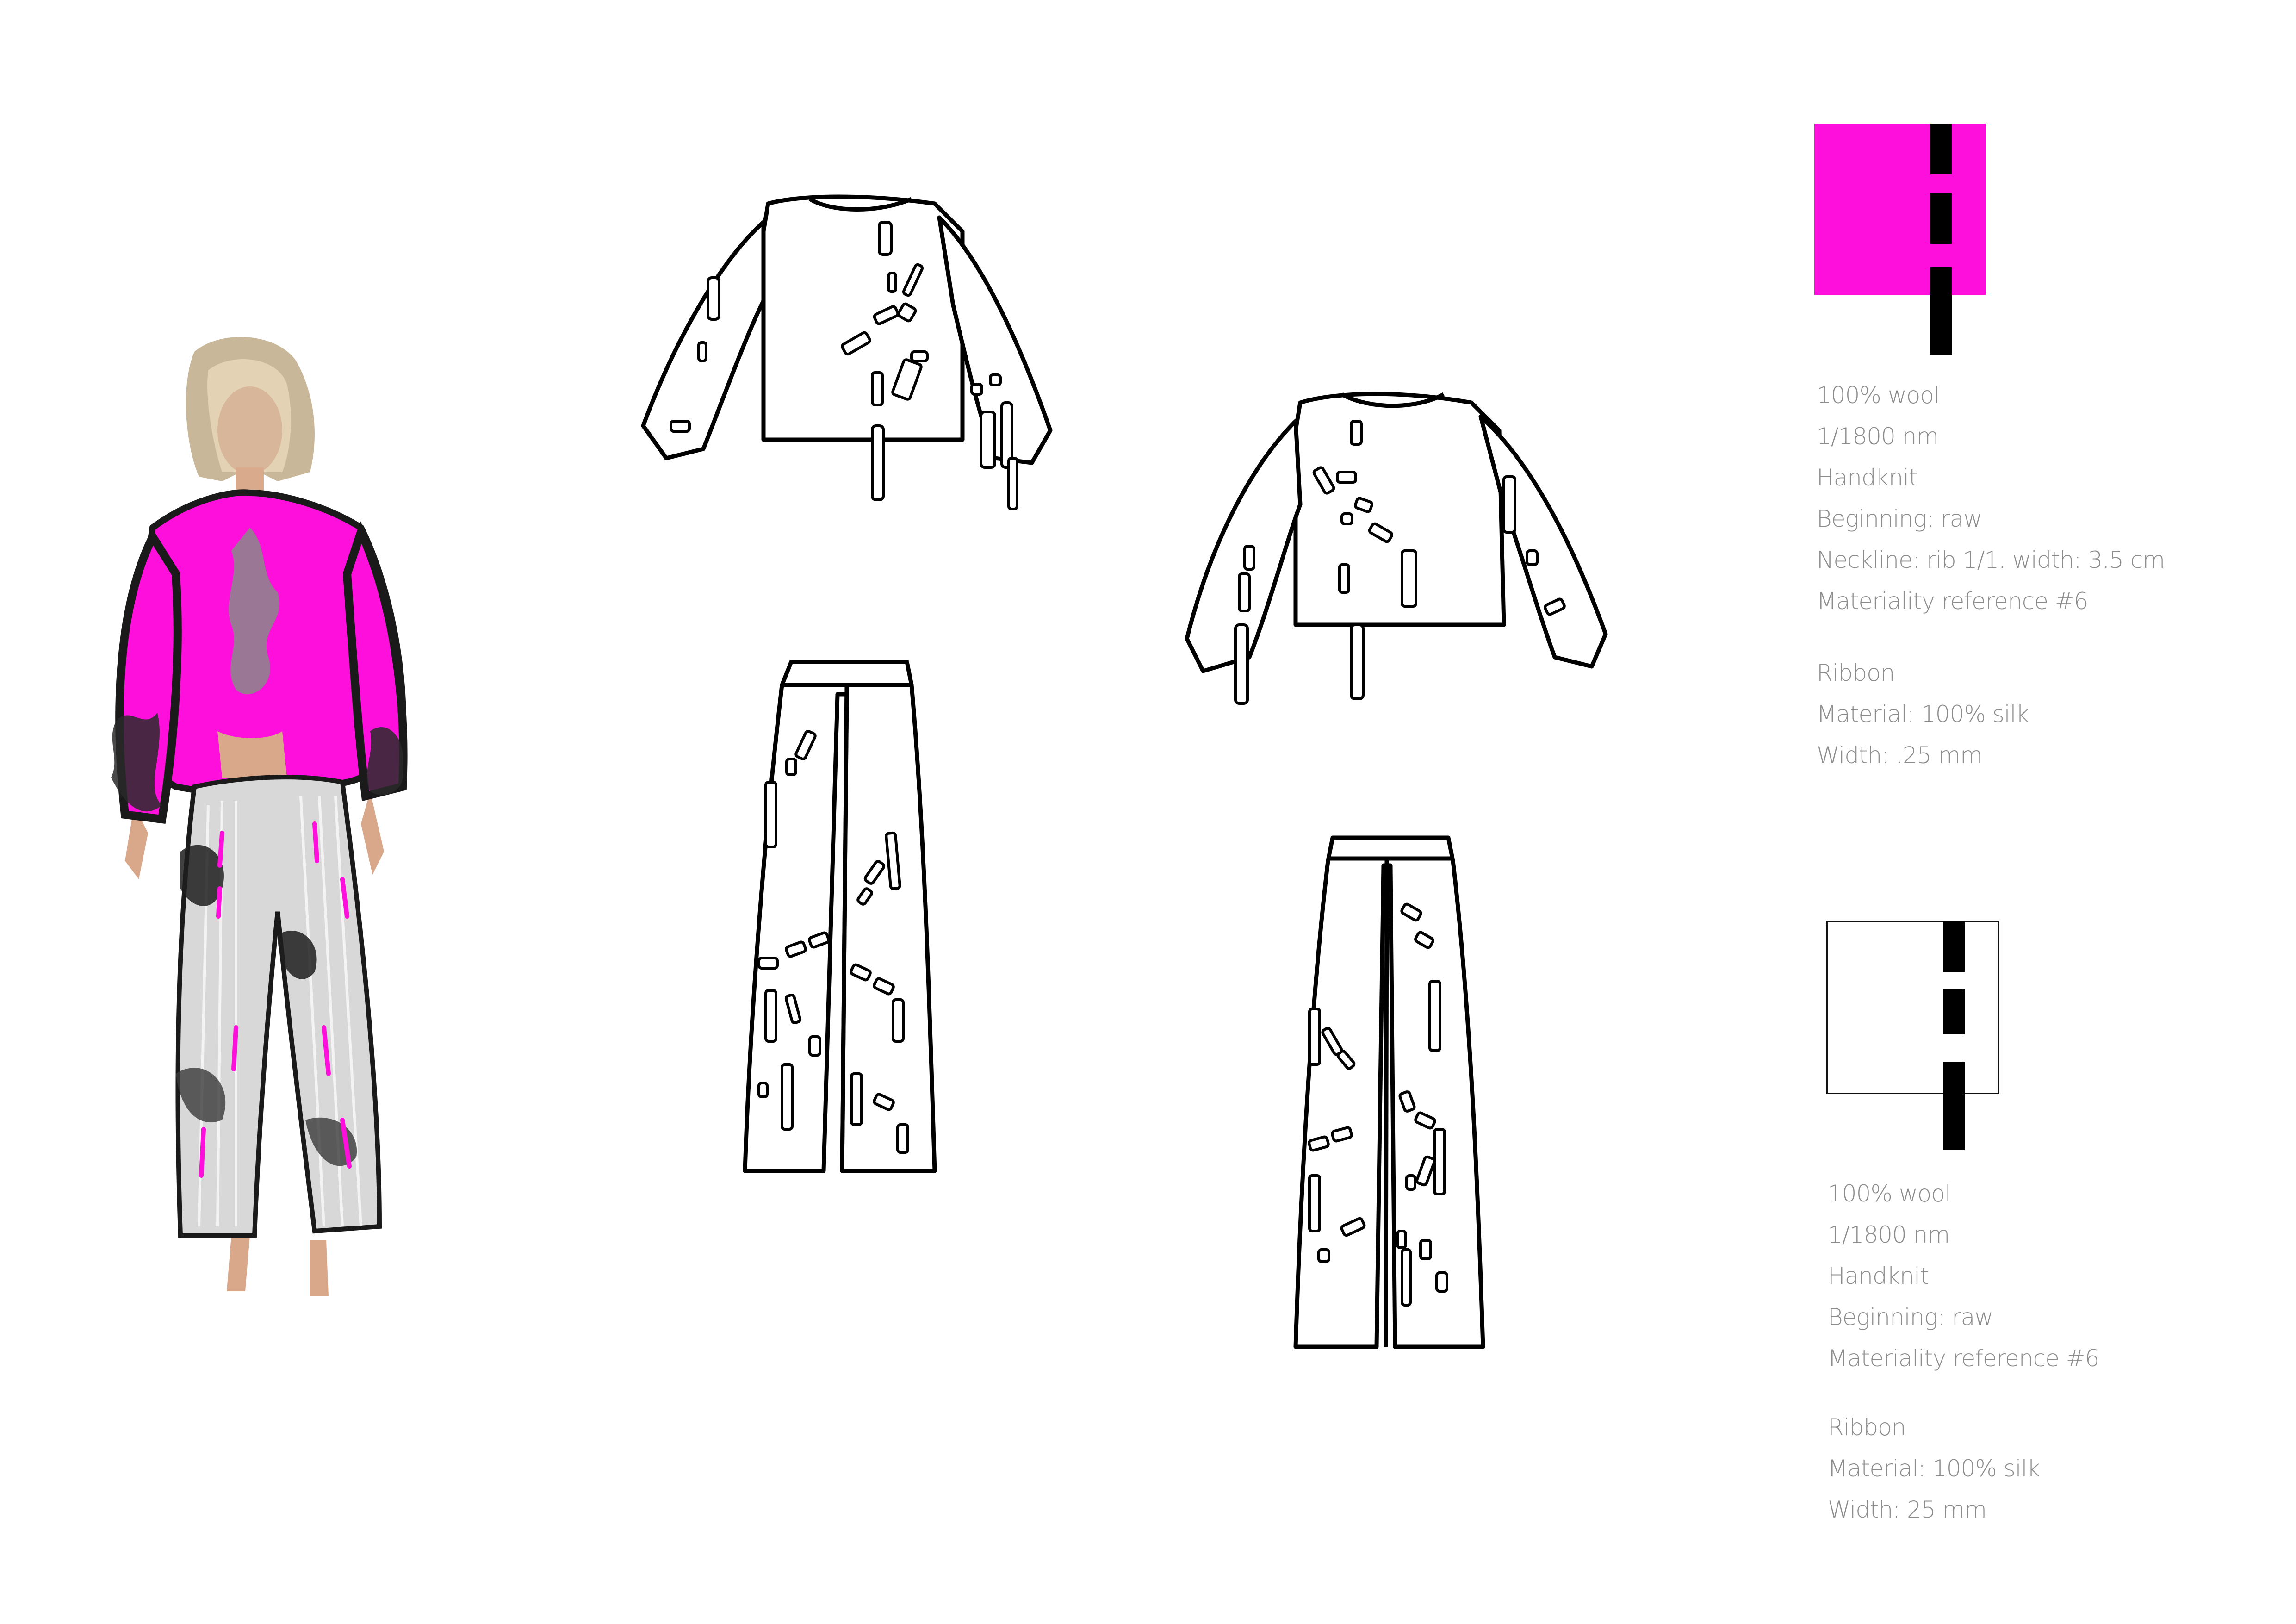 The height and width of the screenshot is (1624, 2296). I want to click on trousers-back-flat, so click(1389, 1092).